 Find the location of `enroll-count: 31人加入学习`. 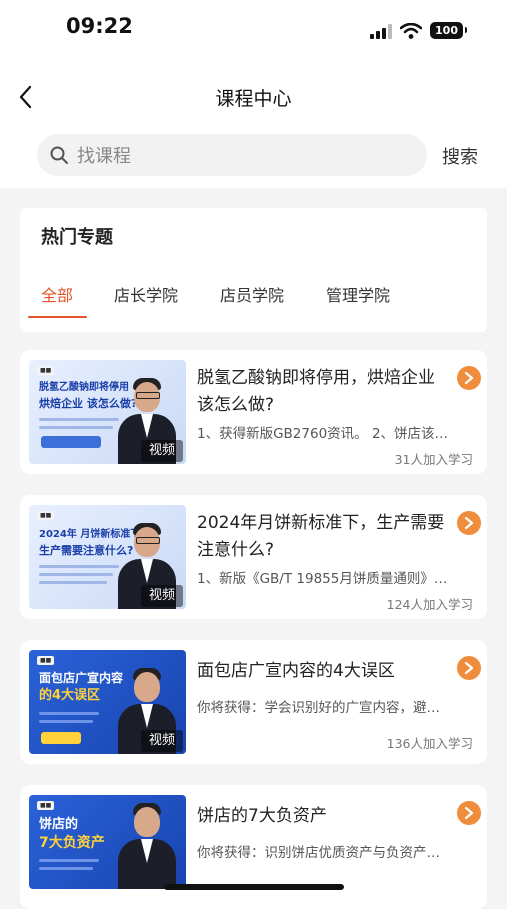

enroll-count: 31人加入学习 is located at coordinates (433, 459).